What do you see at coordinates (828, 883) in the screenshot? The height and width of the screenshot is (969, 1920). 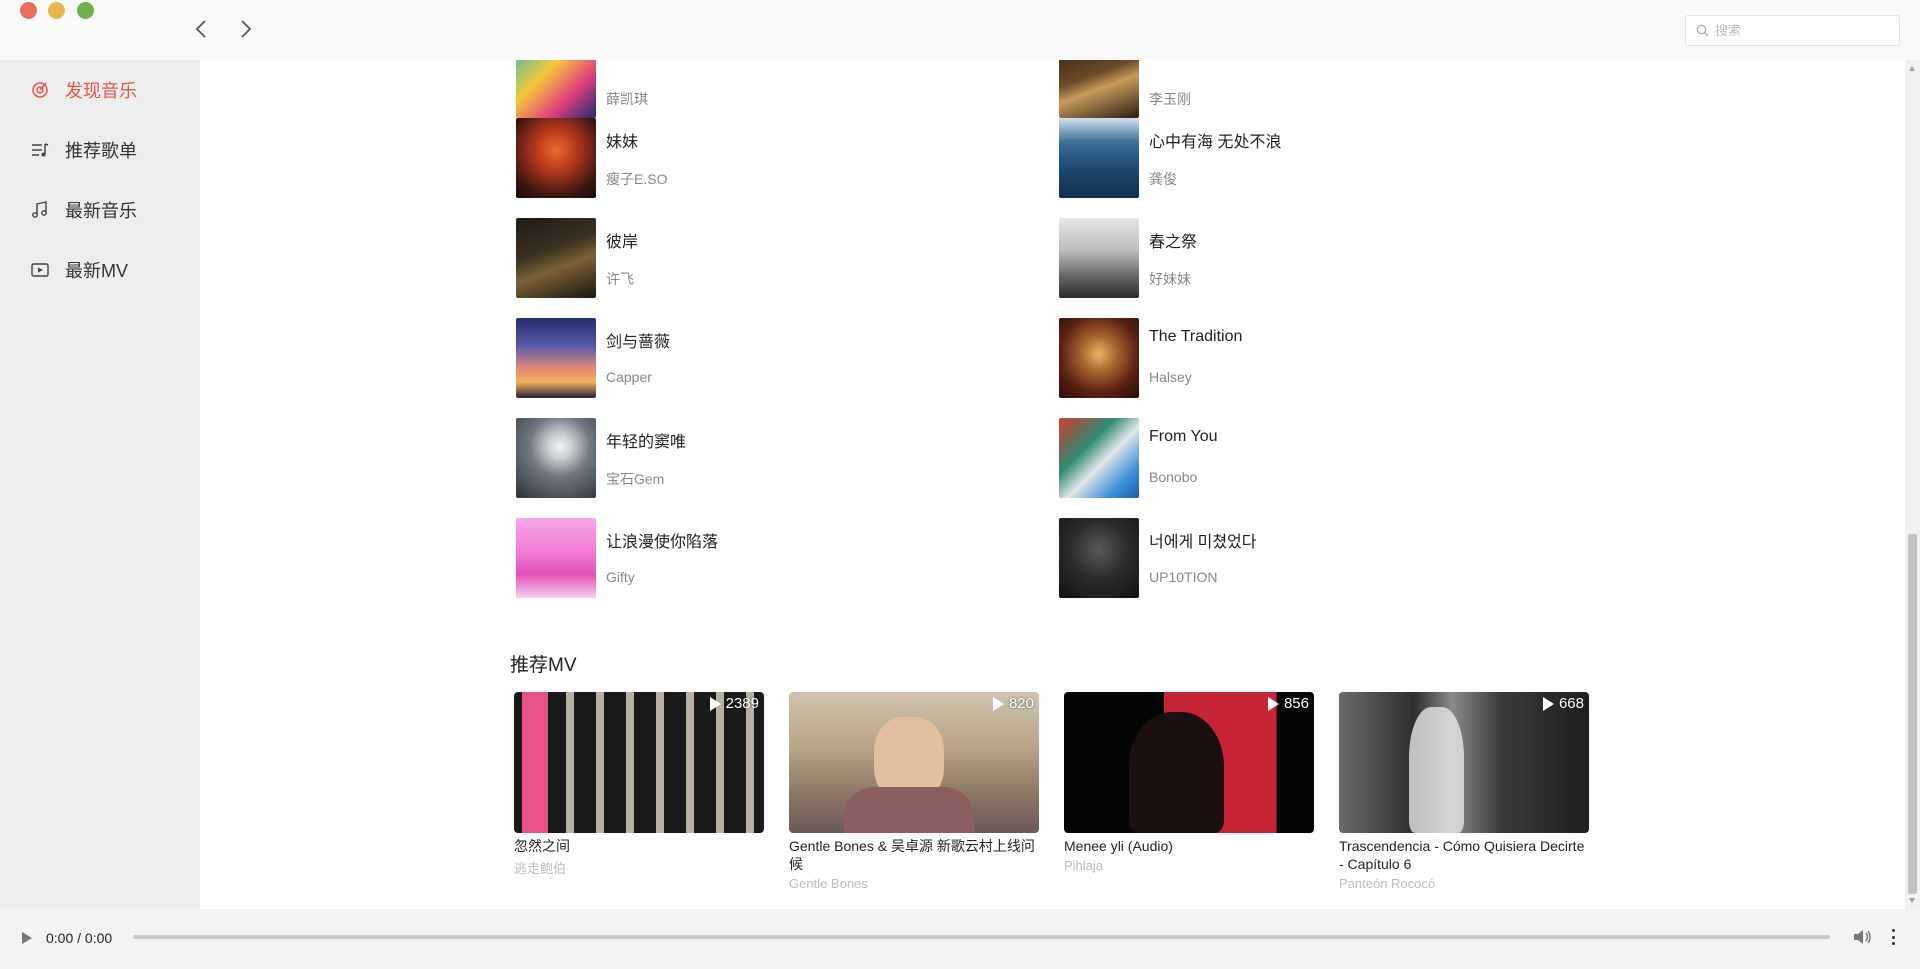 I see `mv-artist: Gentle Bones` at bounding box center [828, 883].